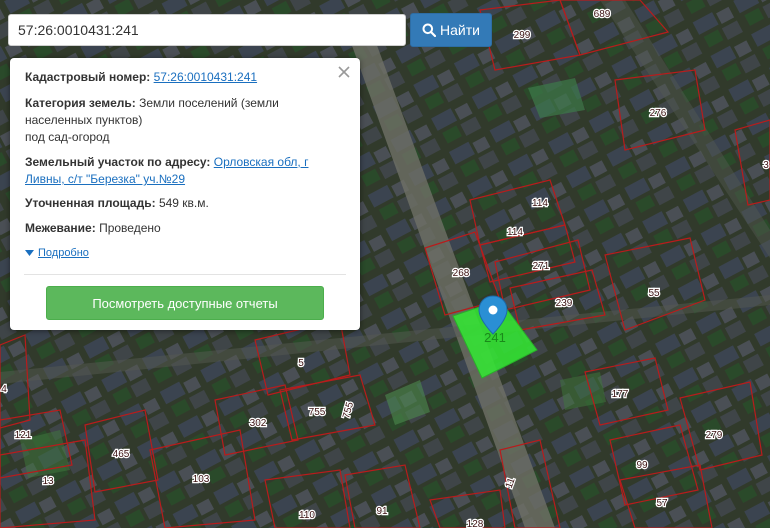 The height and width of the screenshot is (528, 770). Describe the element at coordinates (461, 274) in the screenshot. I see `parcel-number-label: 268` at that location.